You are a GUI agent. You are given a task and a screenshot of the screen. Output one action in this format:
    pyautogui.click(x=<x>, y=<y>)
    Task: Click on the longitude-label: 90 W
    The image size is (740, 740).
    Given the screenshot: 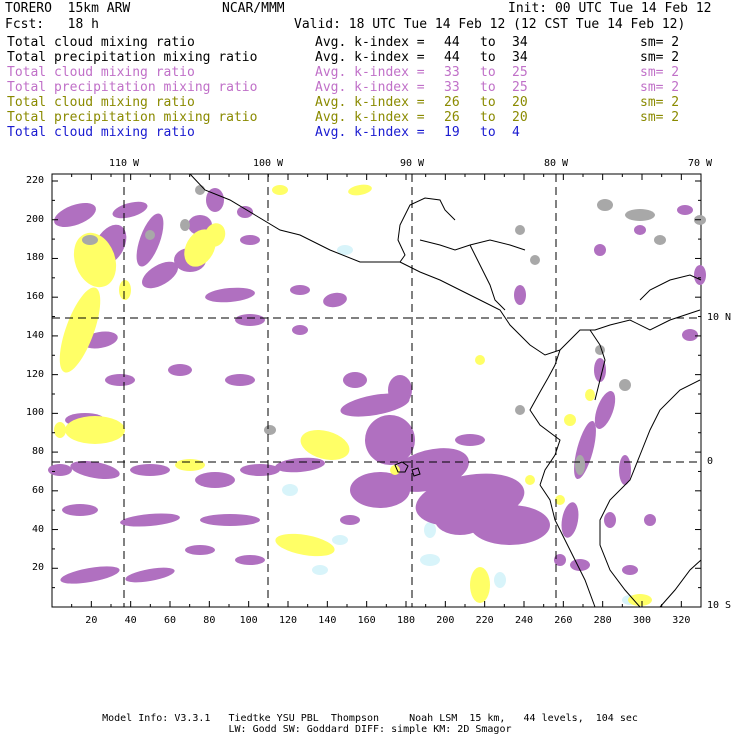 What is the action you would take?
    pyautogui.click(x=412, y=163)
    